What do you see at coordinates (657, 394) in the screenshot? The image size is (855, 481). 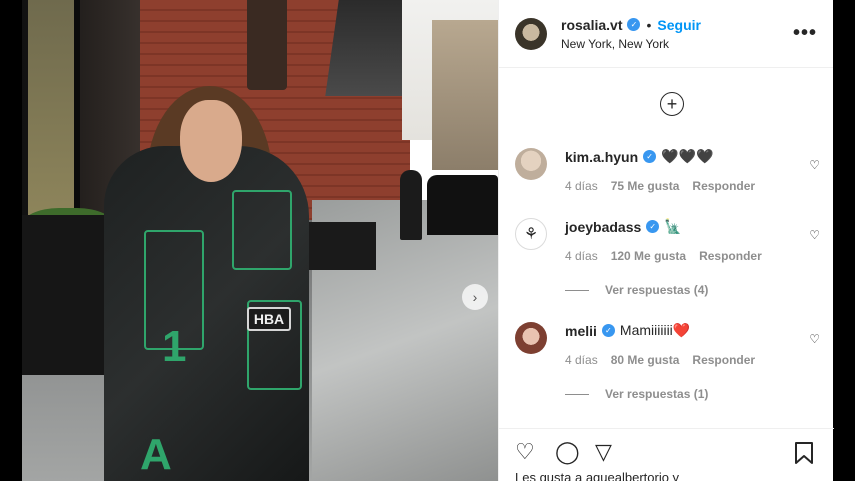 I see `view-replies-label: Ver respuestas (1)` at bounding box center [657, 394].